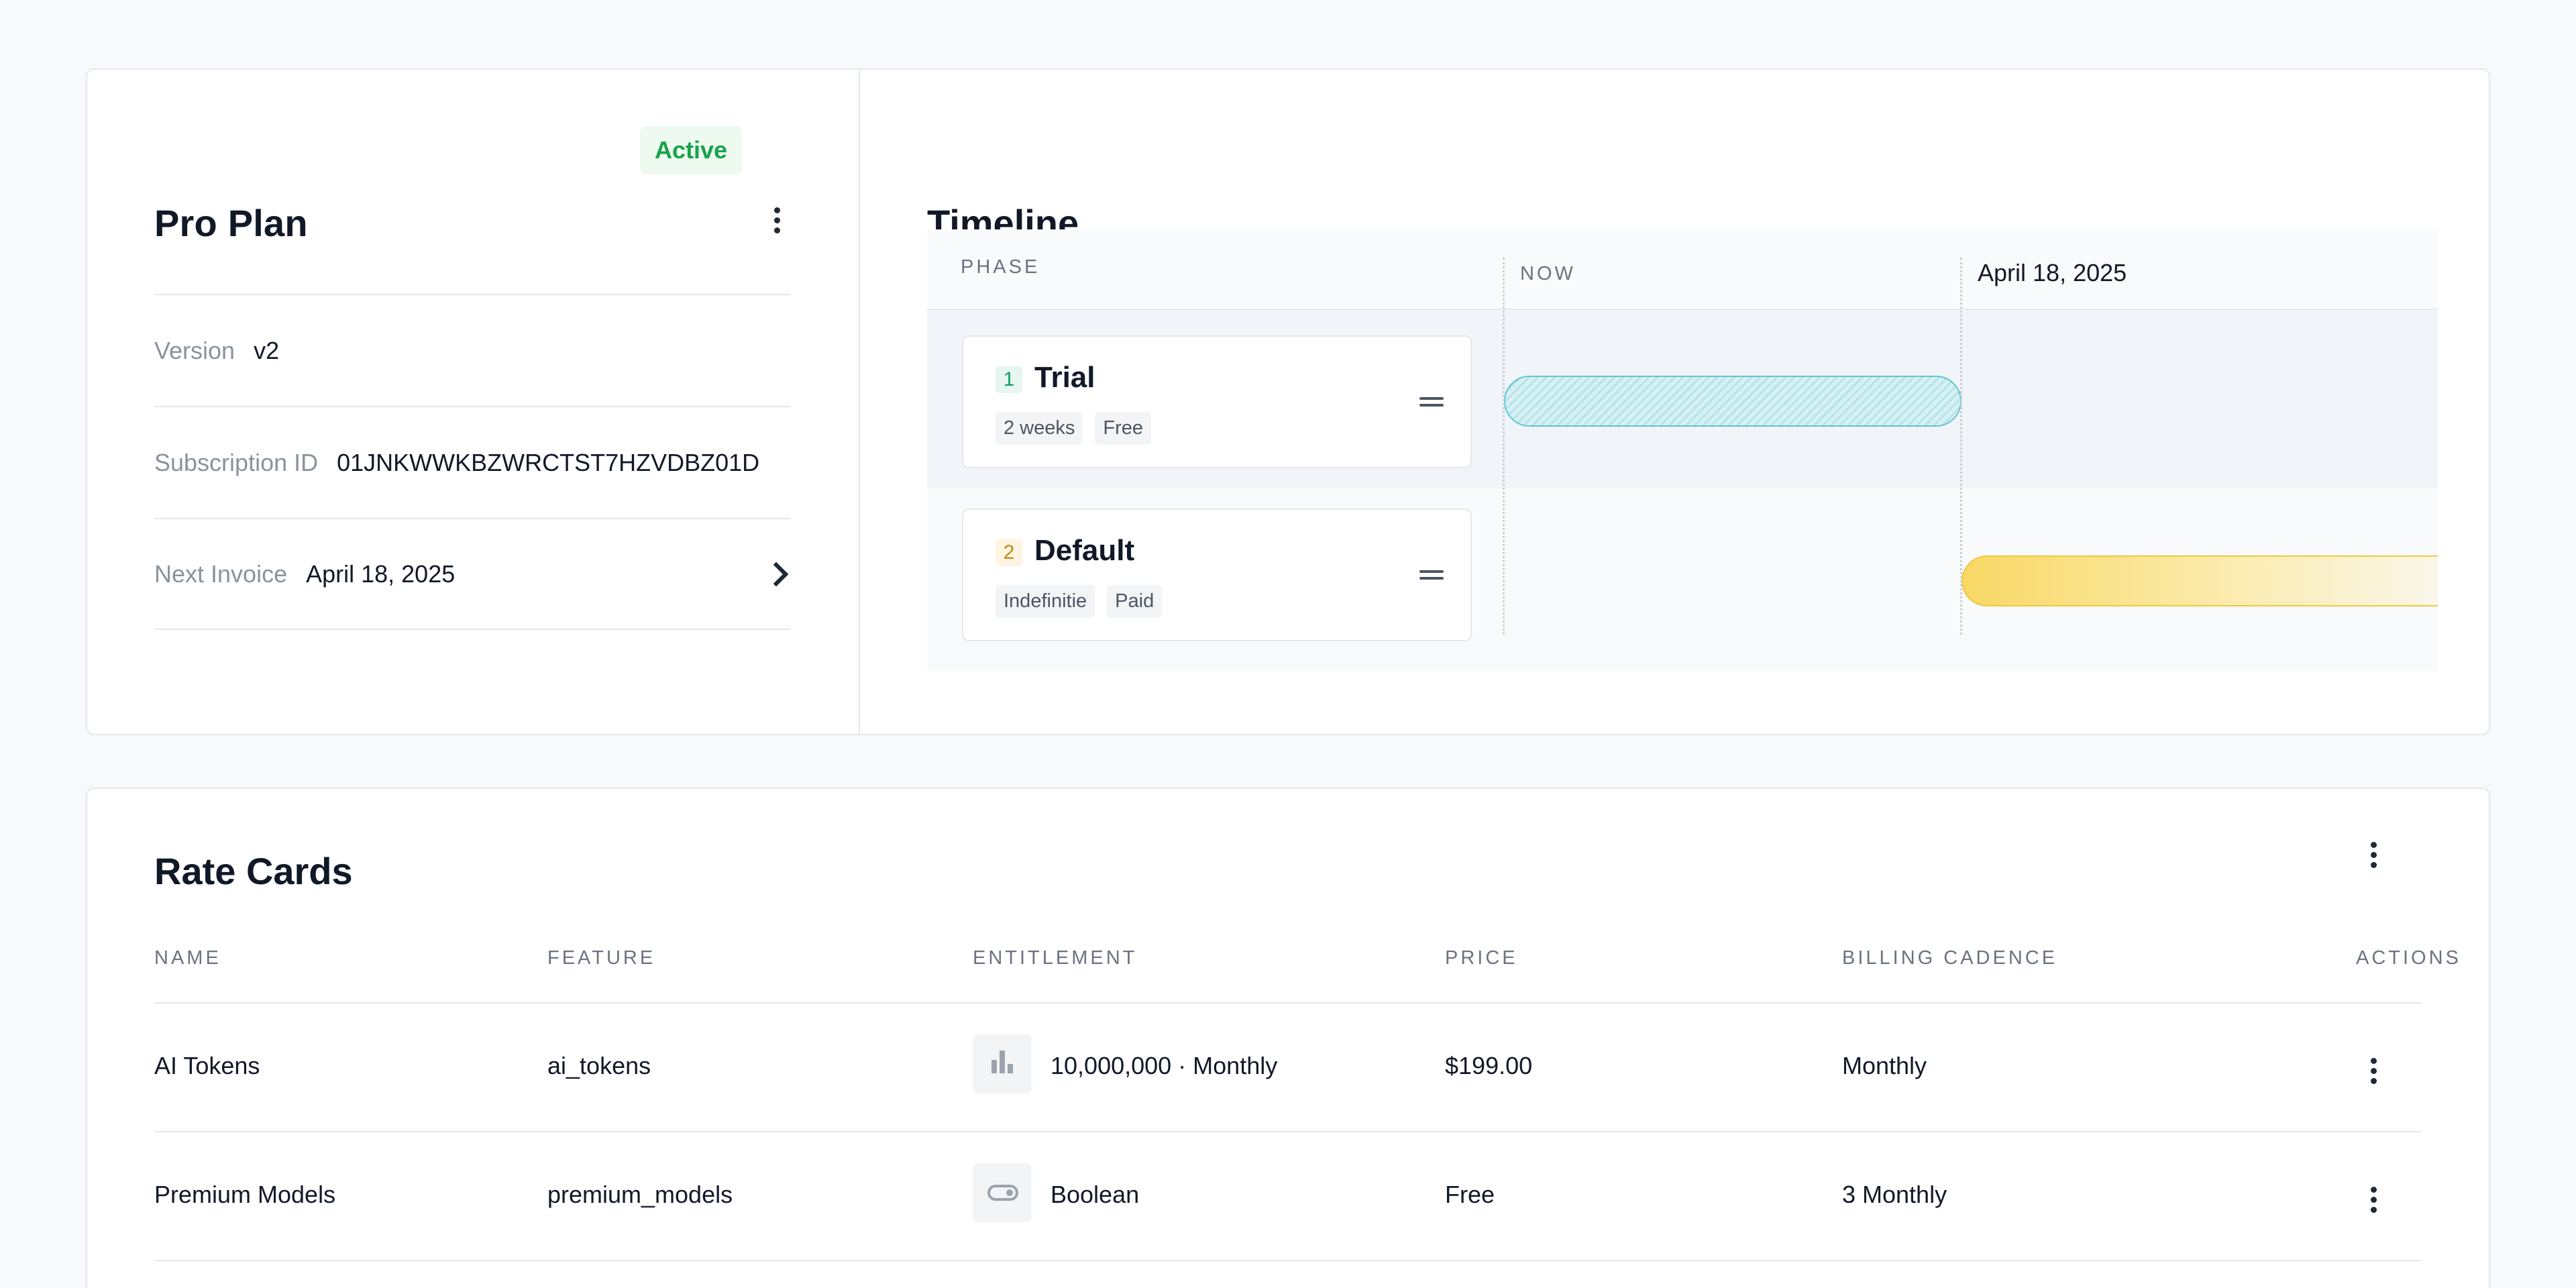  Describe the element at coordinates (1123, 428) in the screenshot. I see `phase-price-tag: Free` at that location.